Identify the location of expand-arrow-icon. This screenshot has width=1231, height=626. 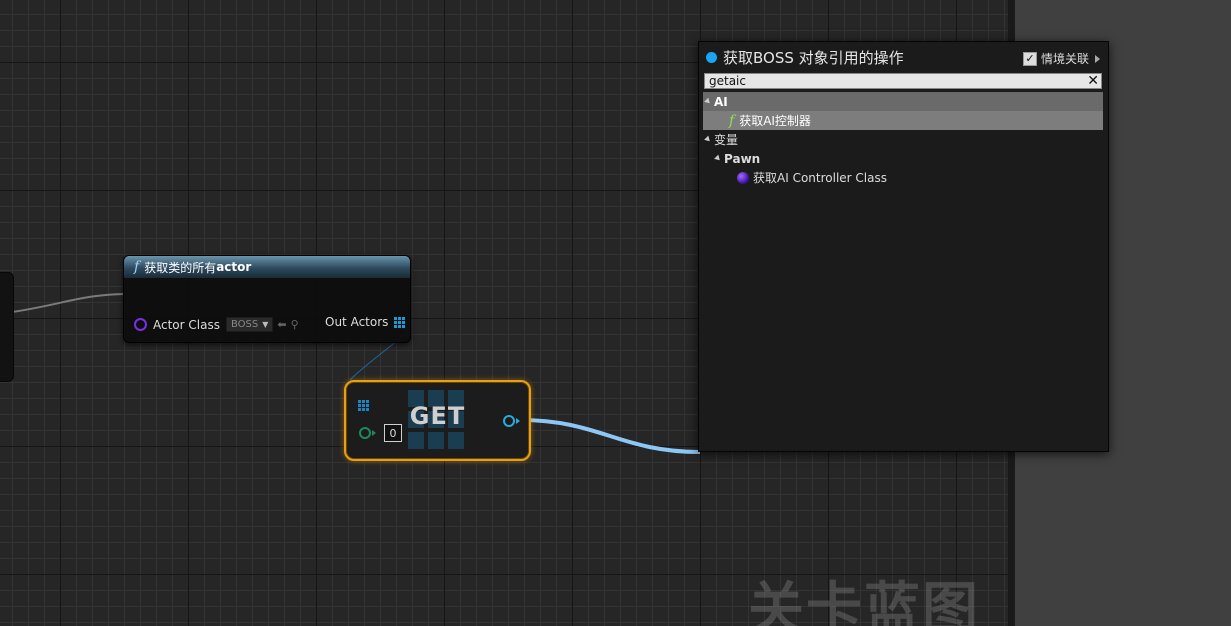
(1097, 58).